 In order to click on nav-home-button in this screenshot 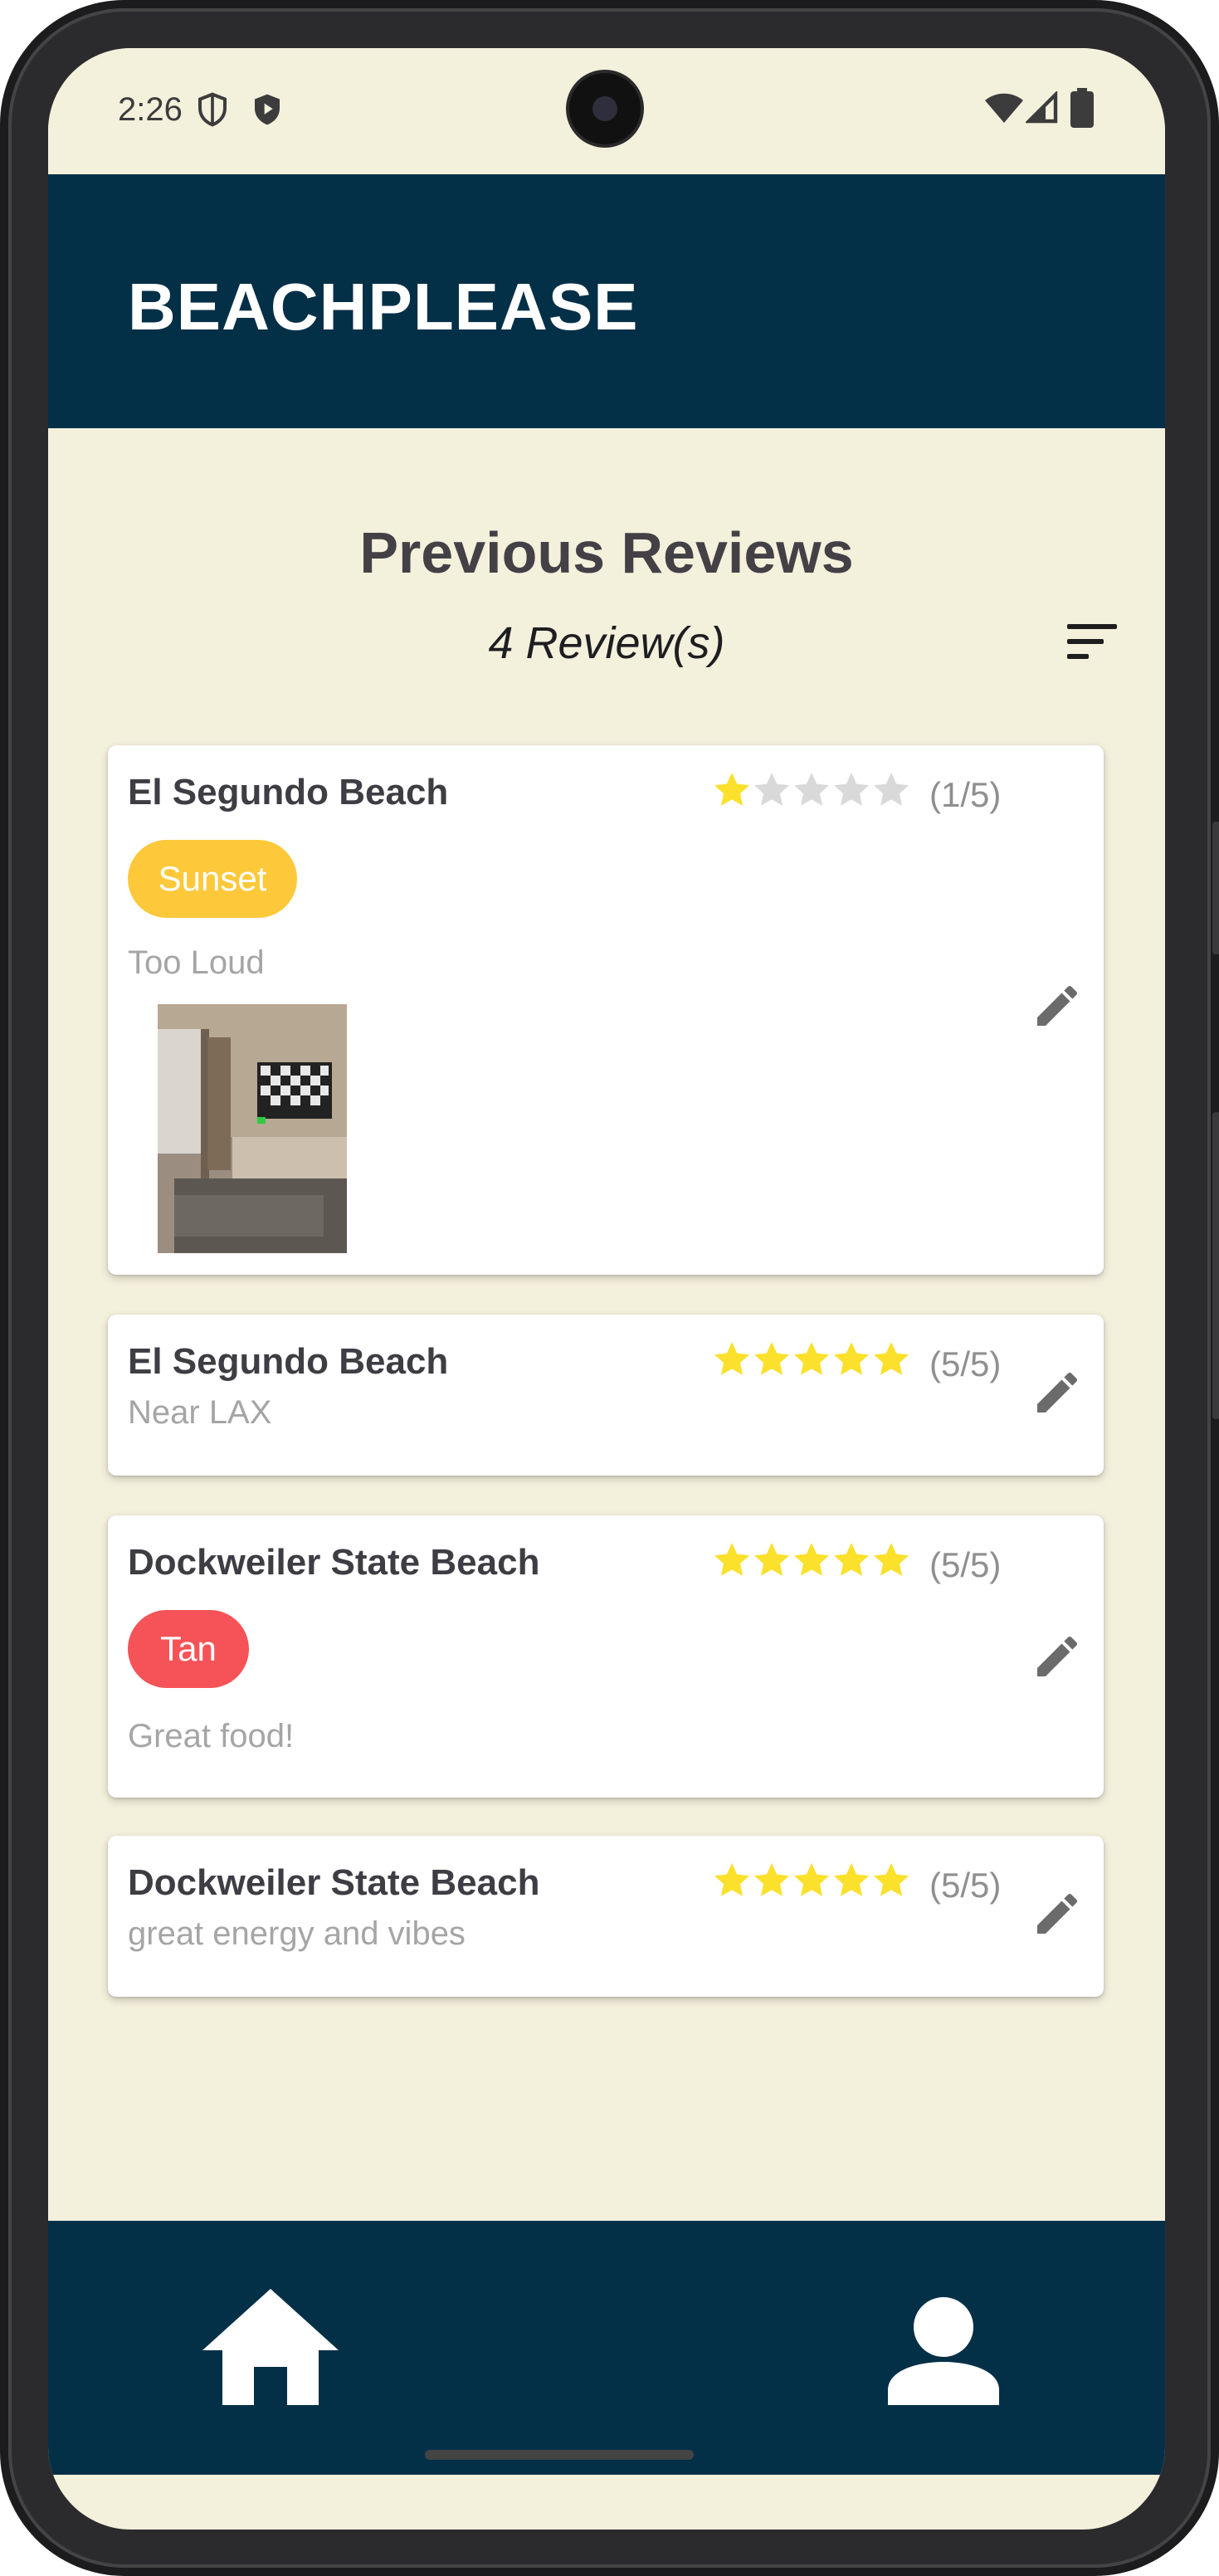, I will do `click(271, 2349)`.